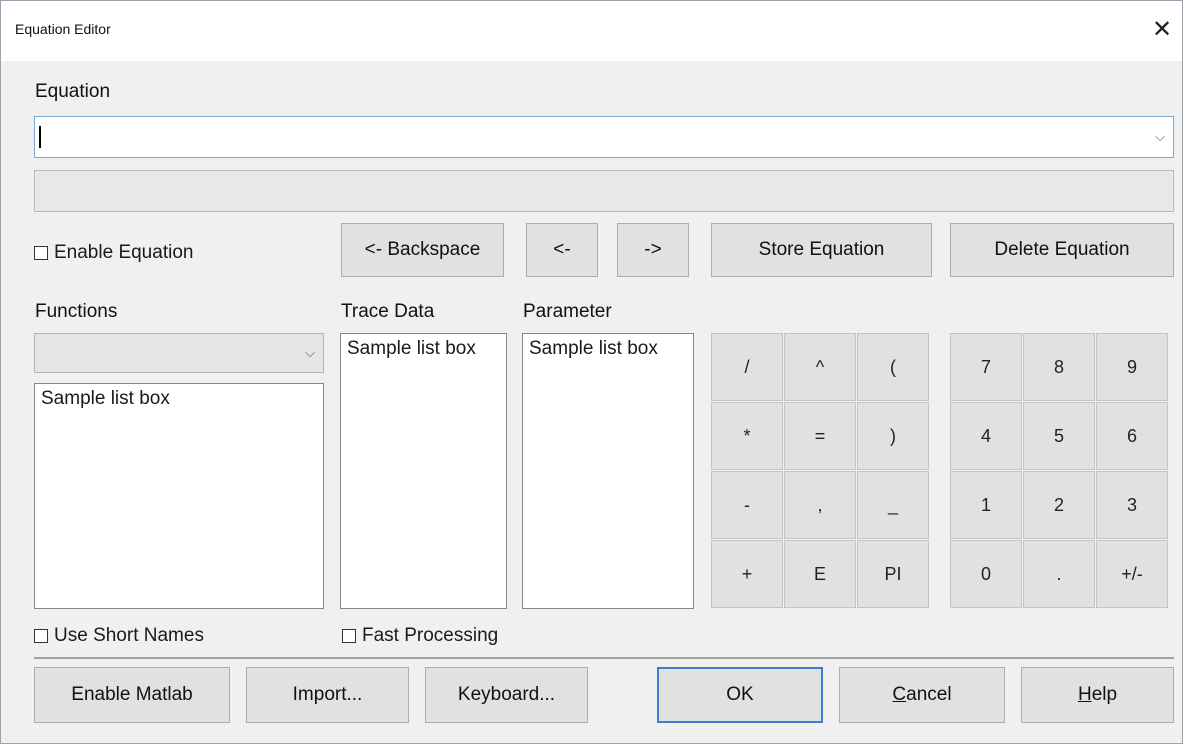 The height and width of the screenshot is (744, 1183). What do you see at coordinates (1132, 367) in the screenshot?
I see `number-key: 9` at bounding box center [1132, 367].